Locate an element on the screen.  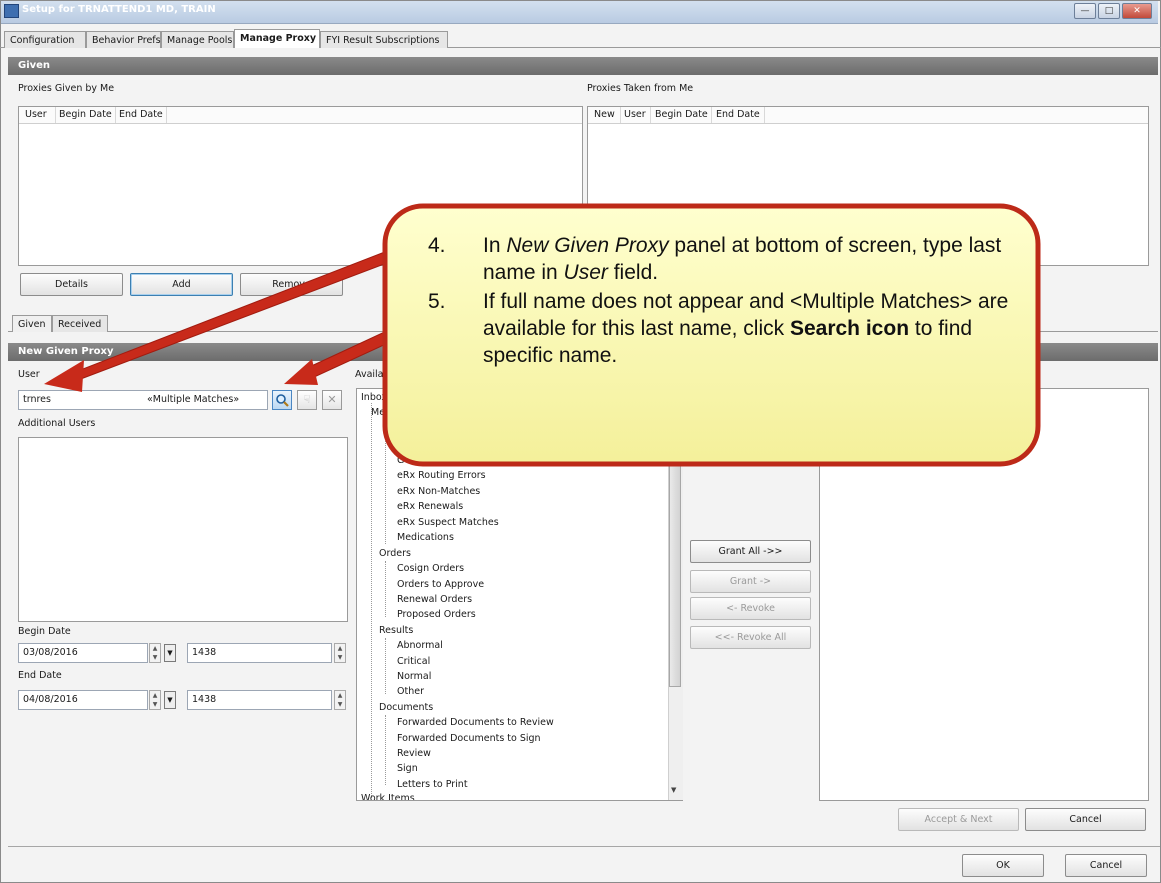
step-4-text-c: field. is located at coordinates (633, 272).